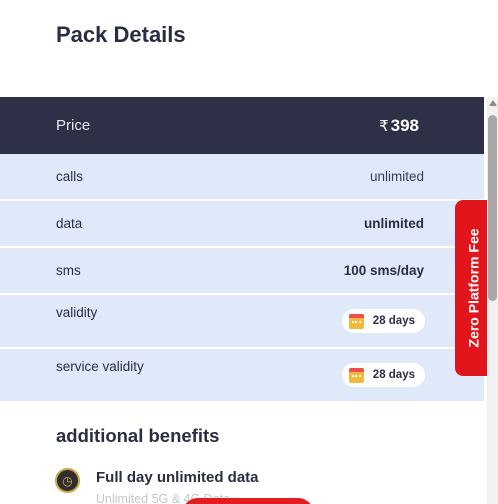  Describe the element at coordinates (404, 125) in the screenshot. I see `price-amount: 398` at that location.